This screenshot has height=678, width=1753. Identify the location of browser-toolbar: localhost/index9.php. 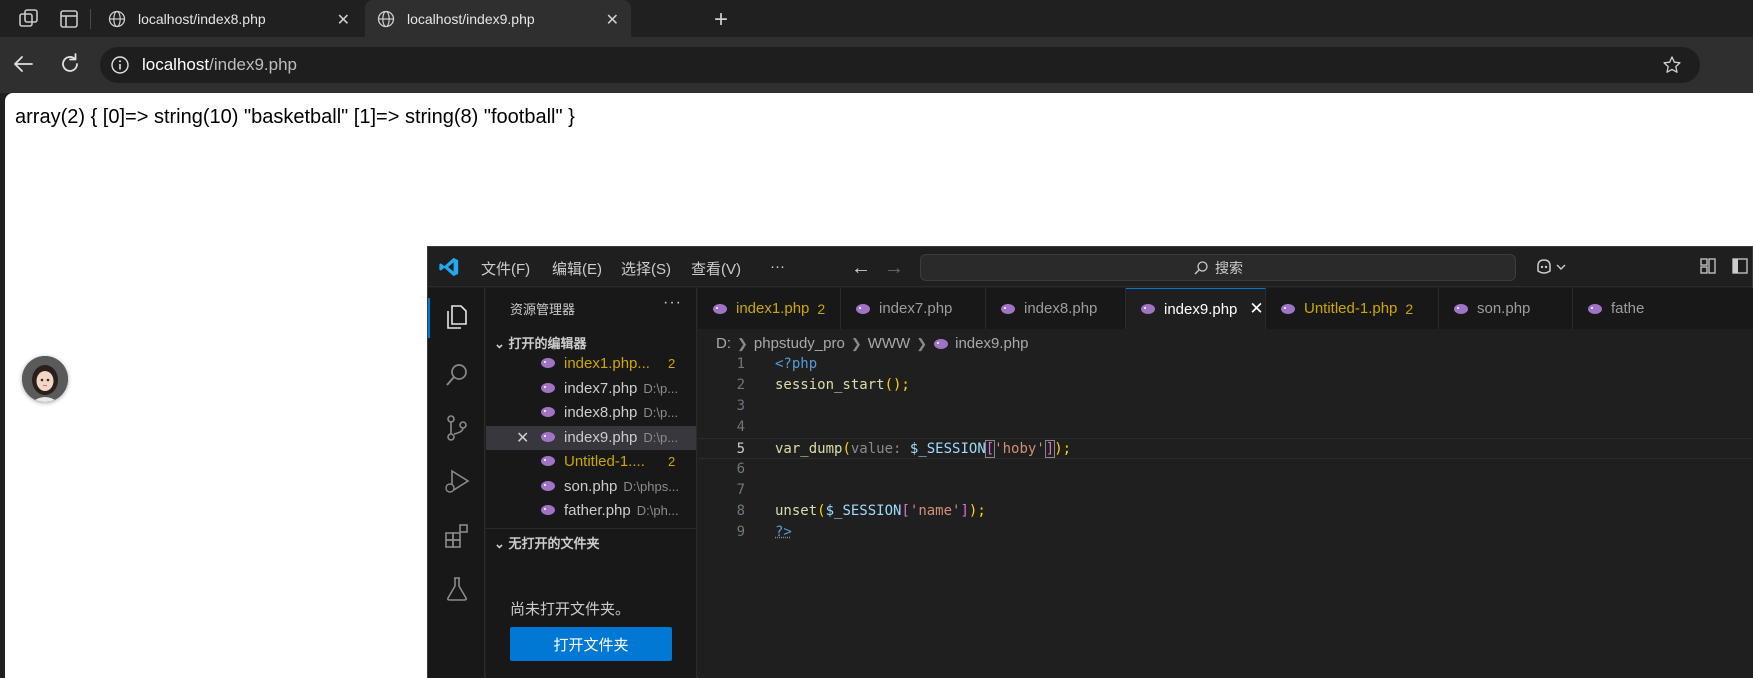
(876, 65).